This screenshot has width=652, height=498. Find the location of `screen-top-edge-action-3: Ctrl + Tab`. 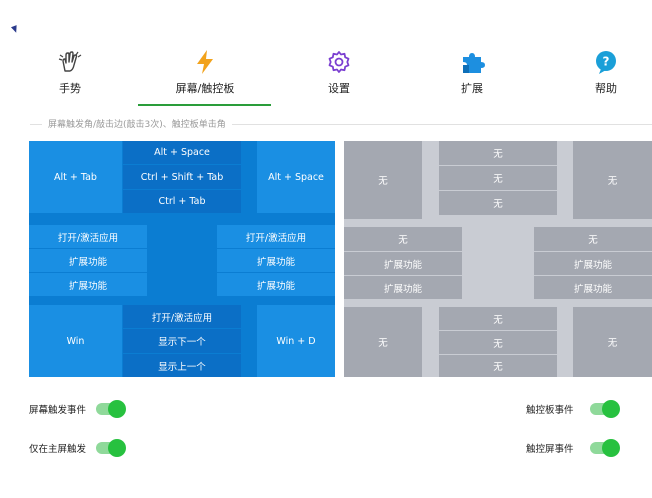

screen-top-edge-action-3: Ctrl + Tab is located at coordinates (182, 201).